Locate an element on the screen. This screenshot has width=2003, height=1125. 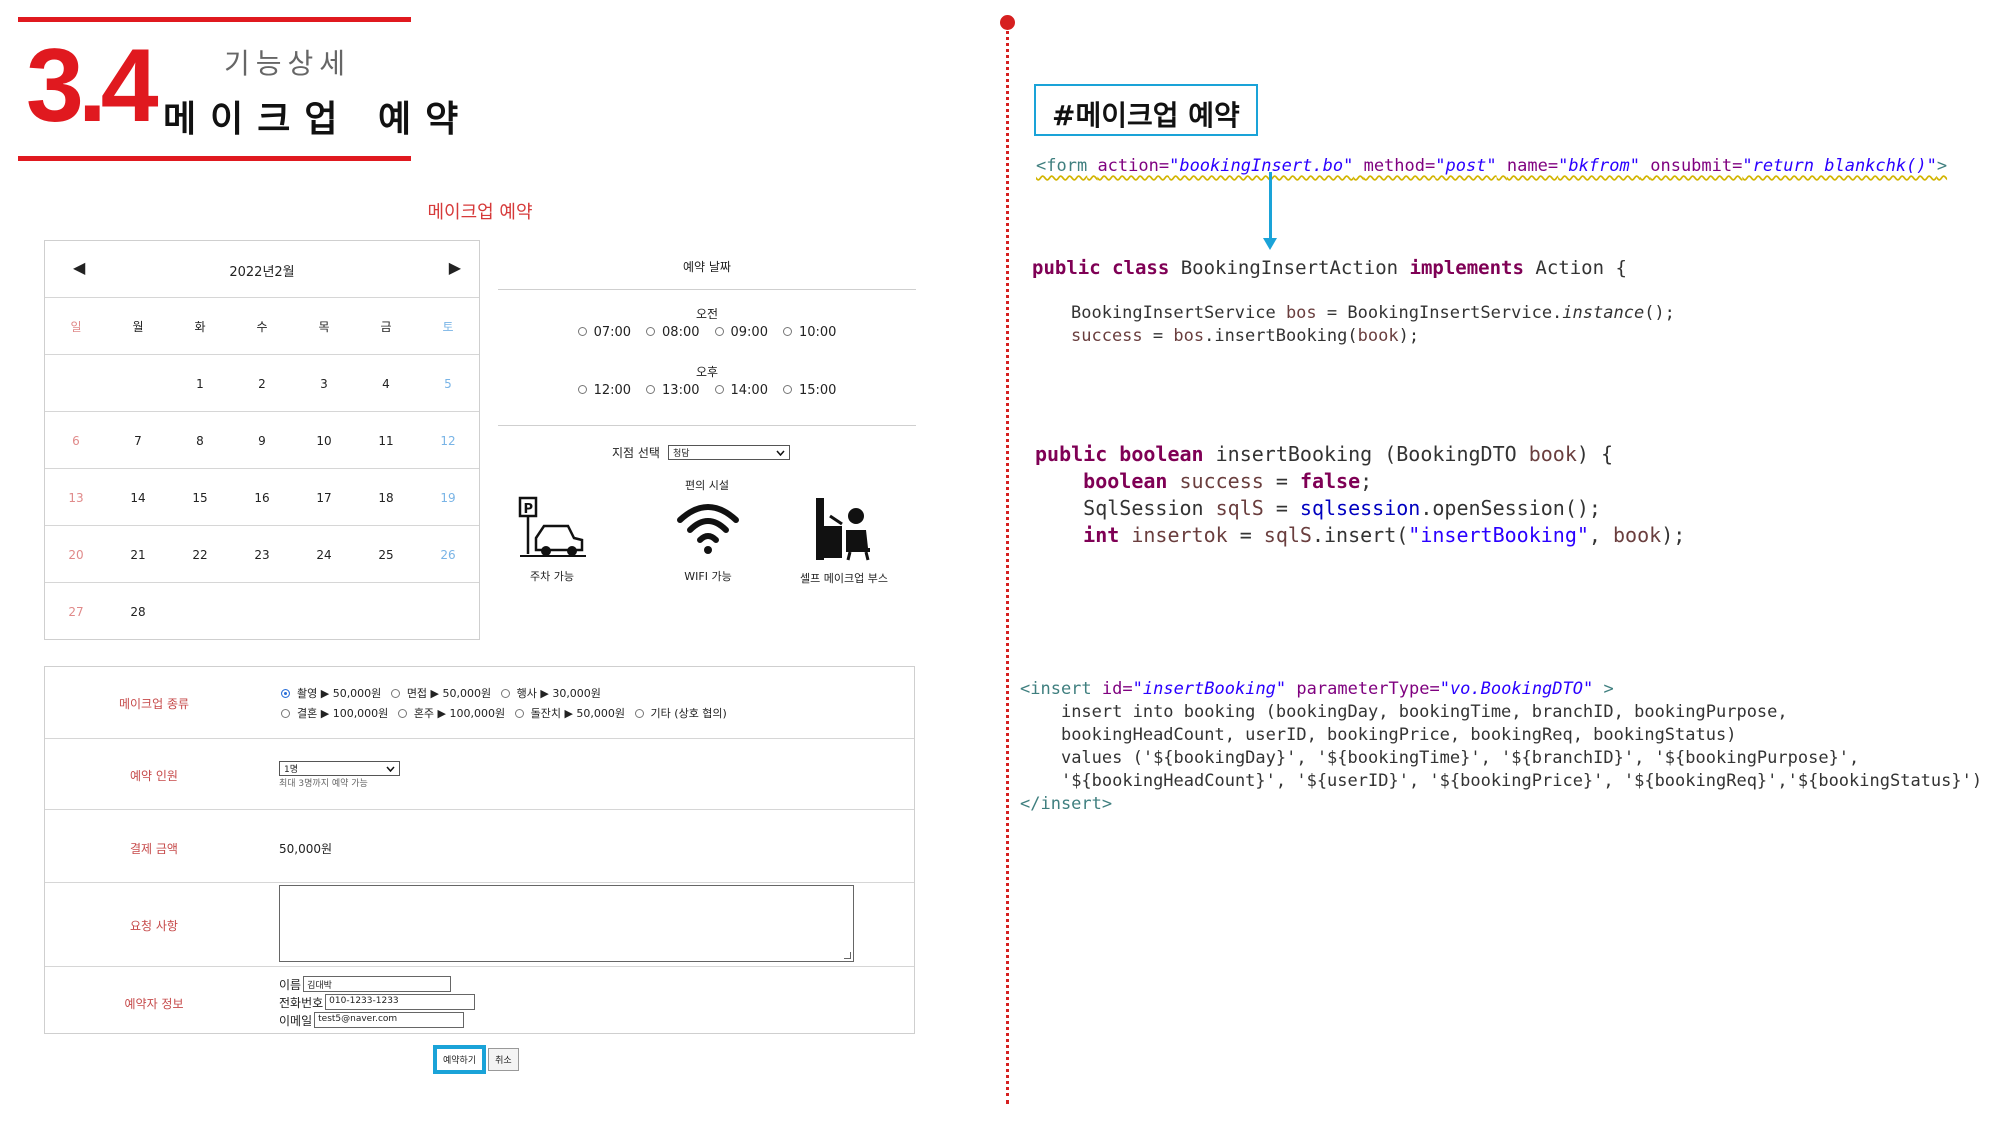
branch-value: 청담 is located at coordinates (681, 454).